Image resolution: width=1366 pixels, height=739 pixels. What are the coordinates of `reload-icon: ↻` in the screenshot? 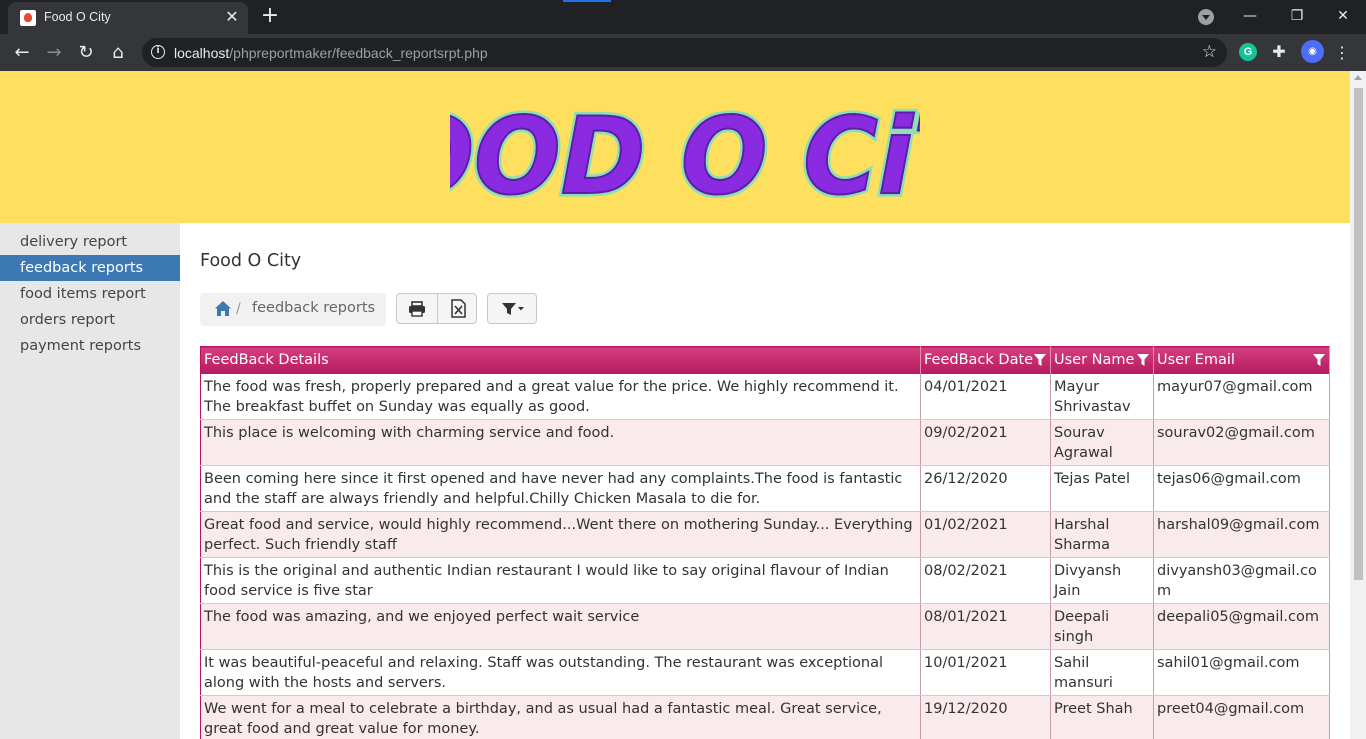 It's located at (86, 53).